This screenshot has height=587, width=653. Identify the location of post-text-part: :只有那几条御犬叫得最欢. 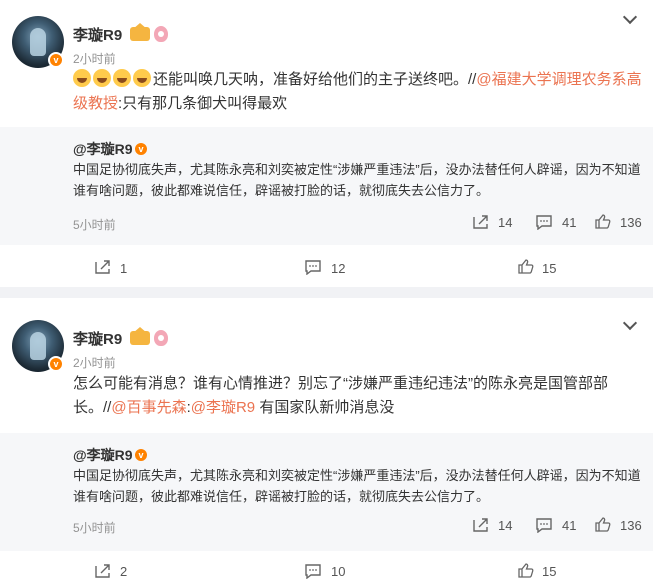
(203, 103).